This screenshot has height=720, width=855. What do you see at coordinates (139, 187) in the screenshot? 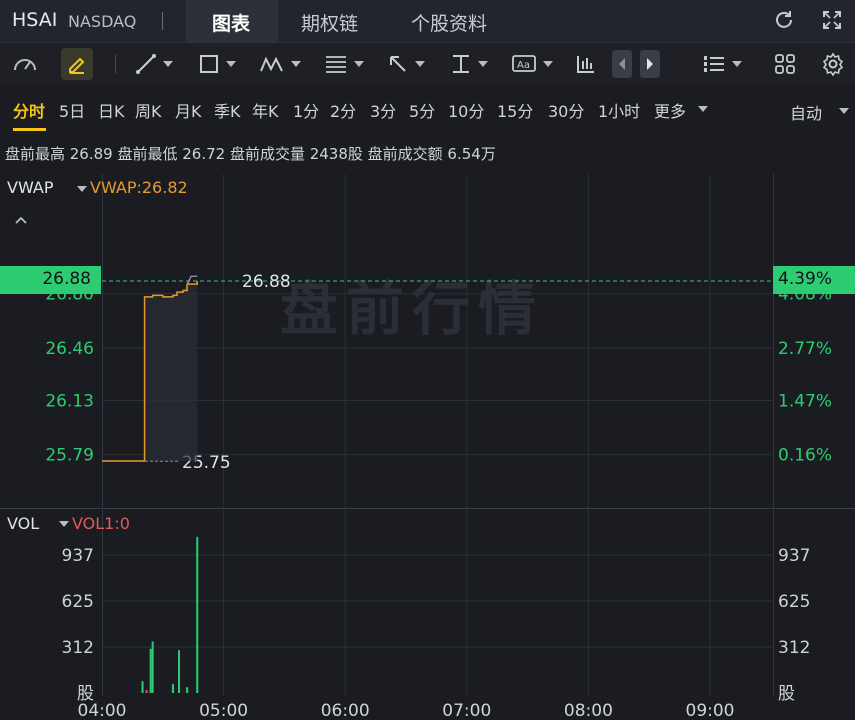
I see `vwap-value: VWAP:26.82` at bounding box center [139, 187].